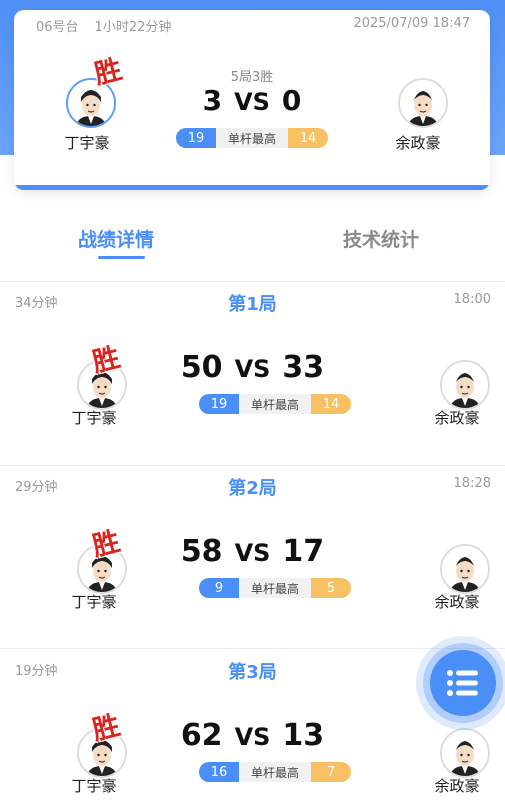 The image size is (505, 810). I want to click on frame-score: 50 VS 33, so click(252, 367).